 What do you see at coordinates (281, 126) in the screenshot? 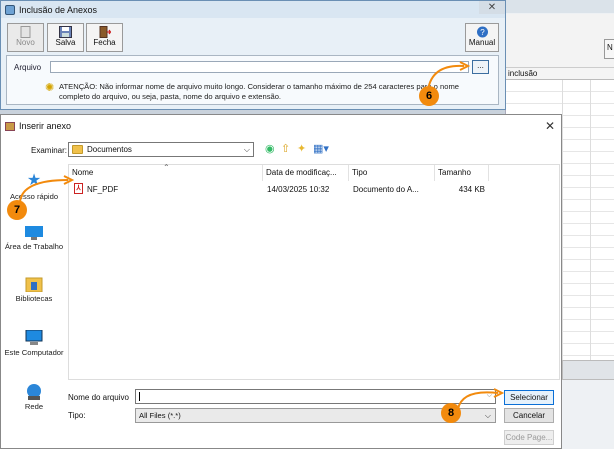
I see `dialog-titlebar: Inserir anexo` at bounding box center [281, 126].